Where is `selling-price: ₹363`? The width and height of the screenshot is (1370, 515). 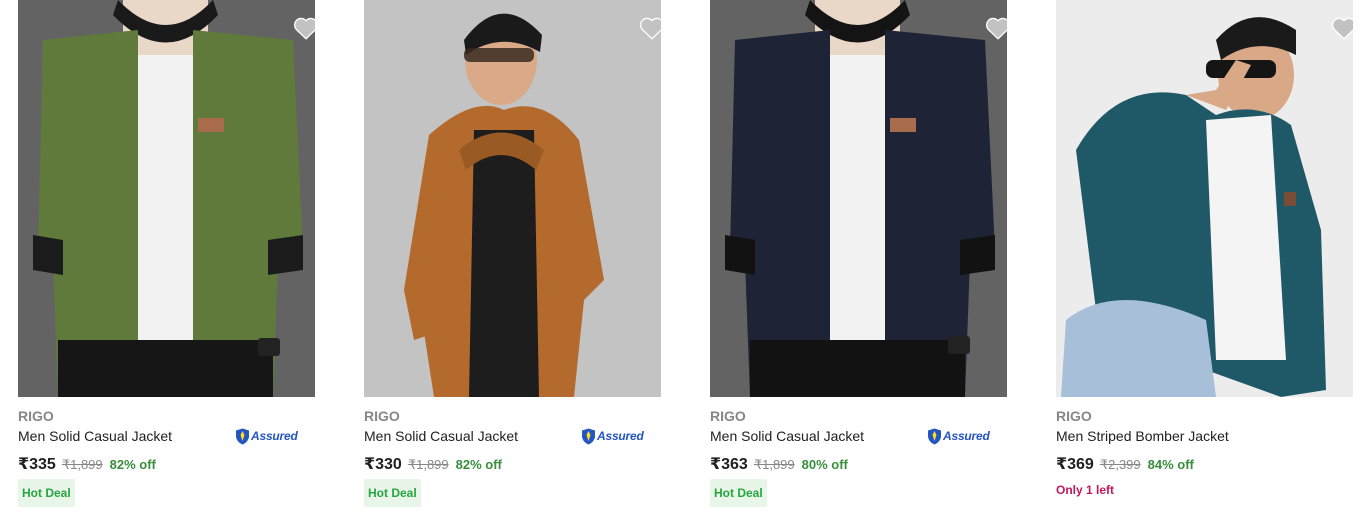 selling-price: ₹363 is located at coordinates (729, 464).